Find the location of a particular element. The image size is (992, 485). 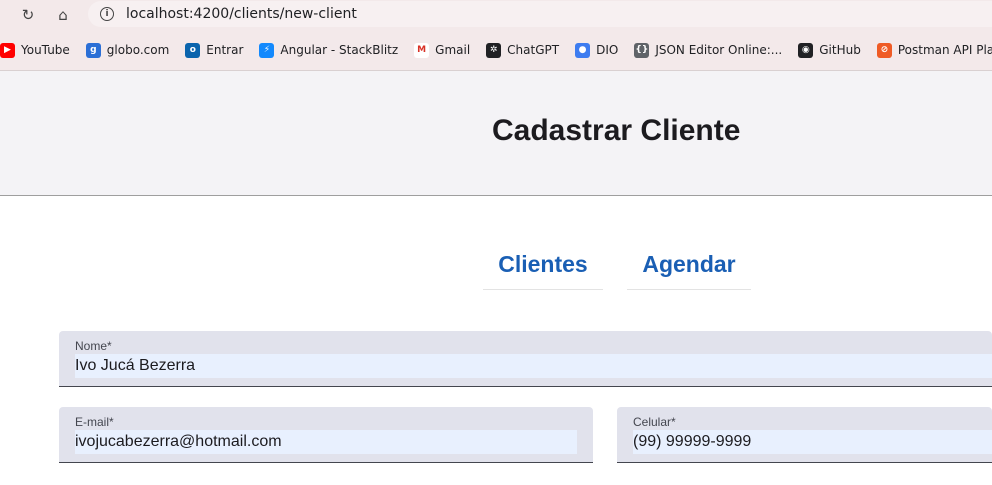

bookmark-label: GitHub is located at coordinates (840, 50).